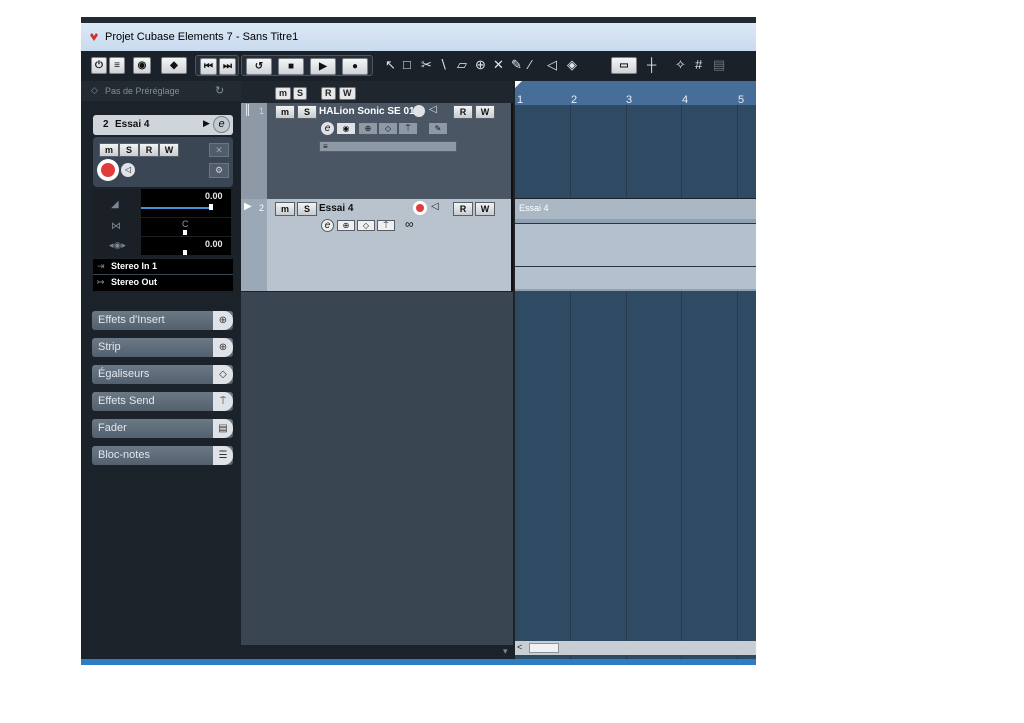  I want to click on section-effets-send: Effets Send ⍑, so click(162, 401).